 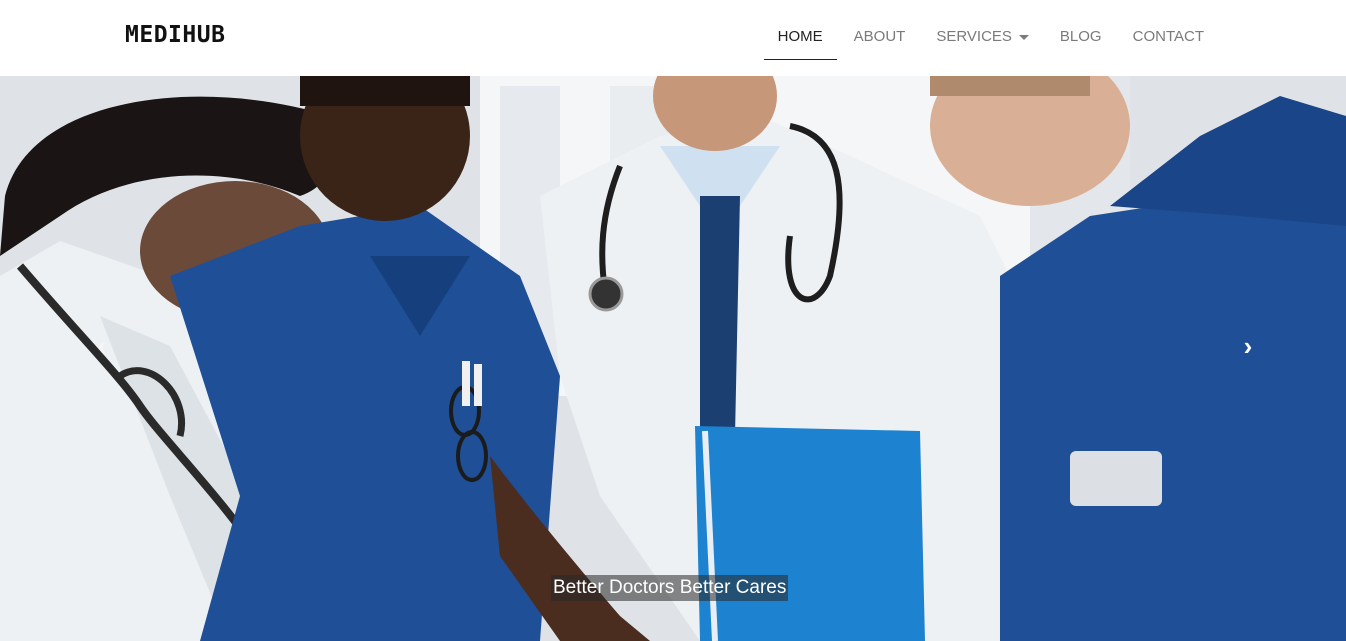 I want to click on nav-services-label: SERVICES, so click(x=974, y=36).